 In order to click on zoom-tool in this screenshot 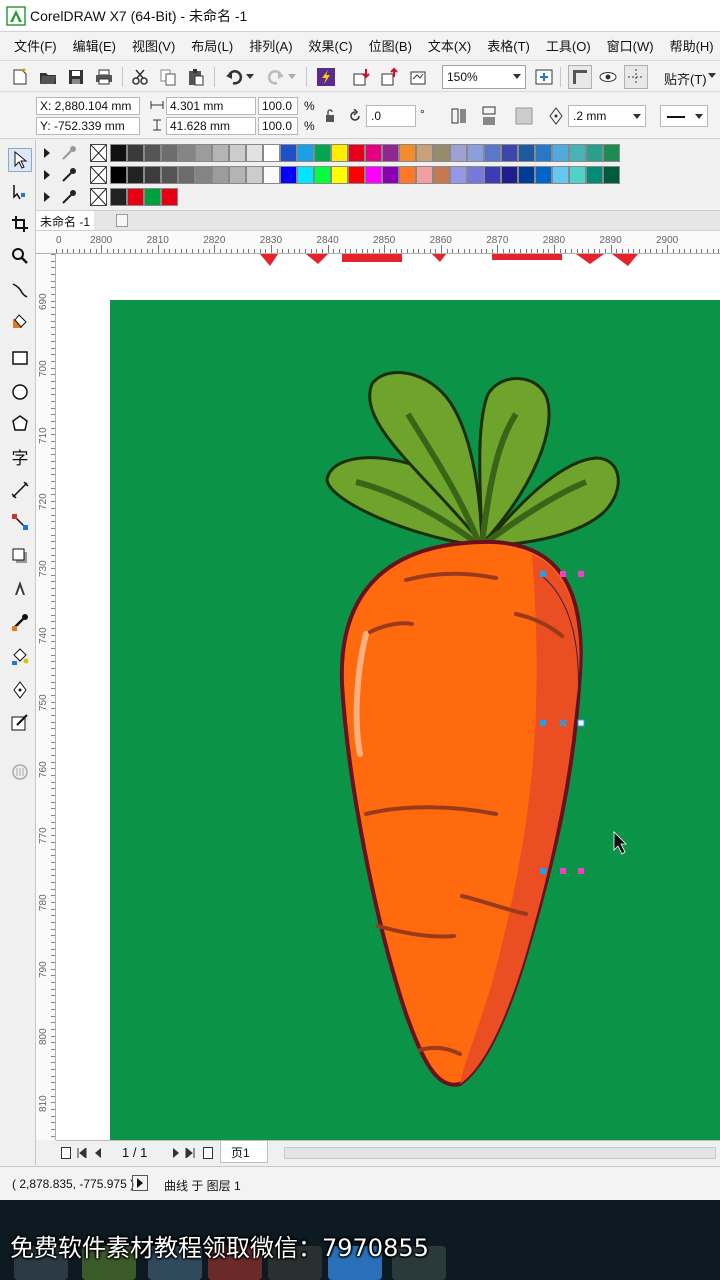, I will do `click(20, 256)`.